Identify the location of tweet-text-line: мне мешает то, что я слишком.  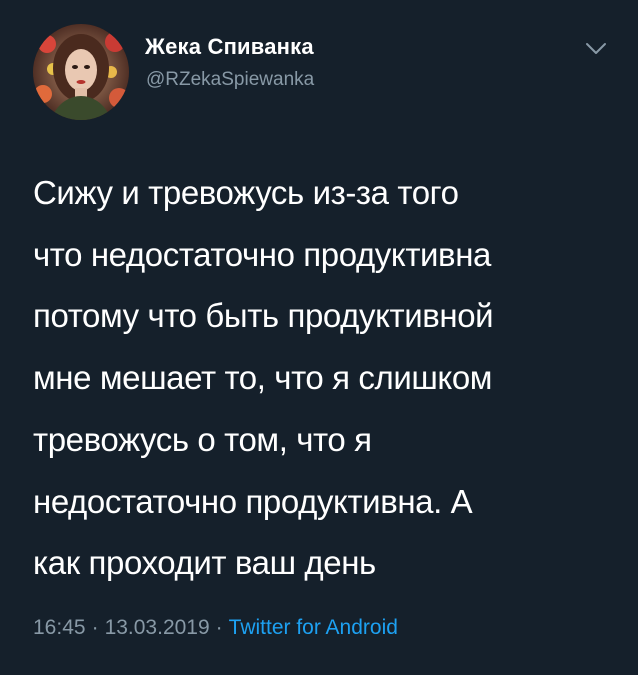
(263, 378).